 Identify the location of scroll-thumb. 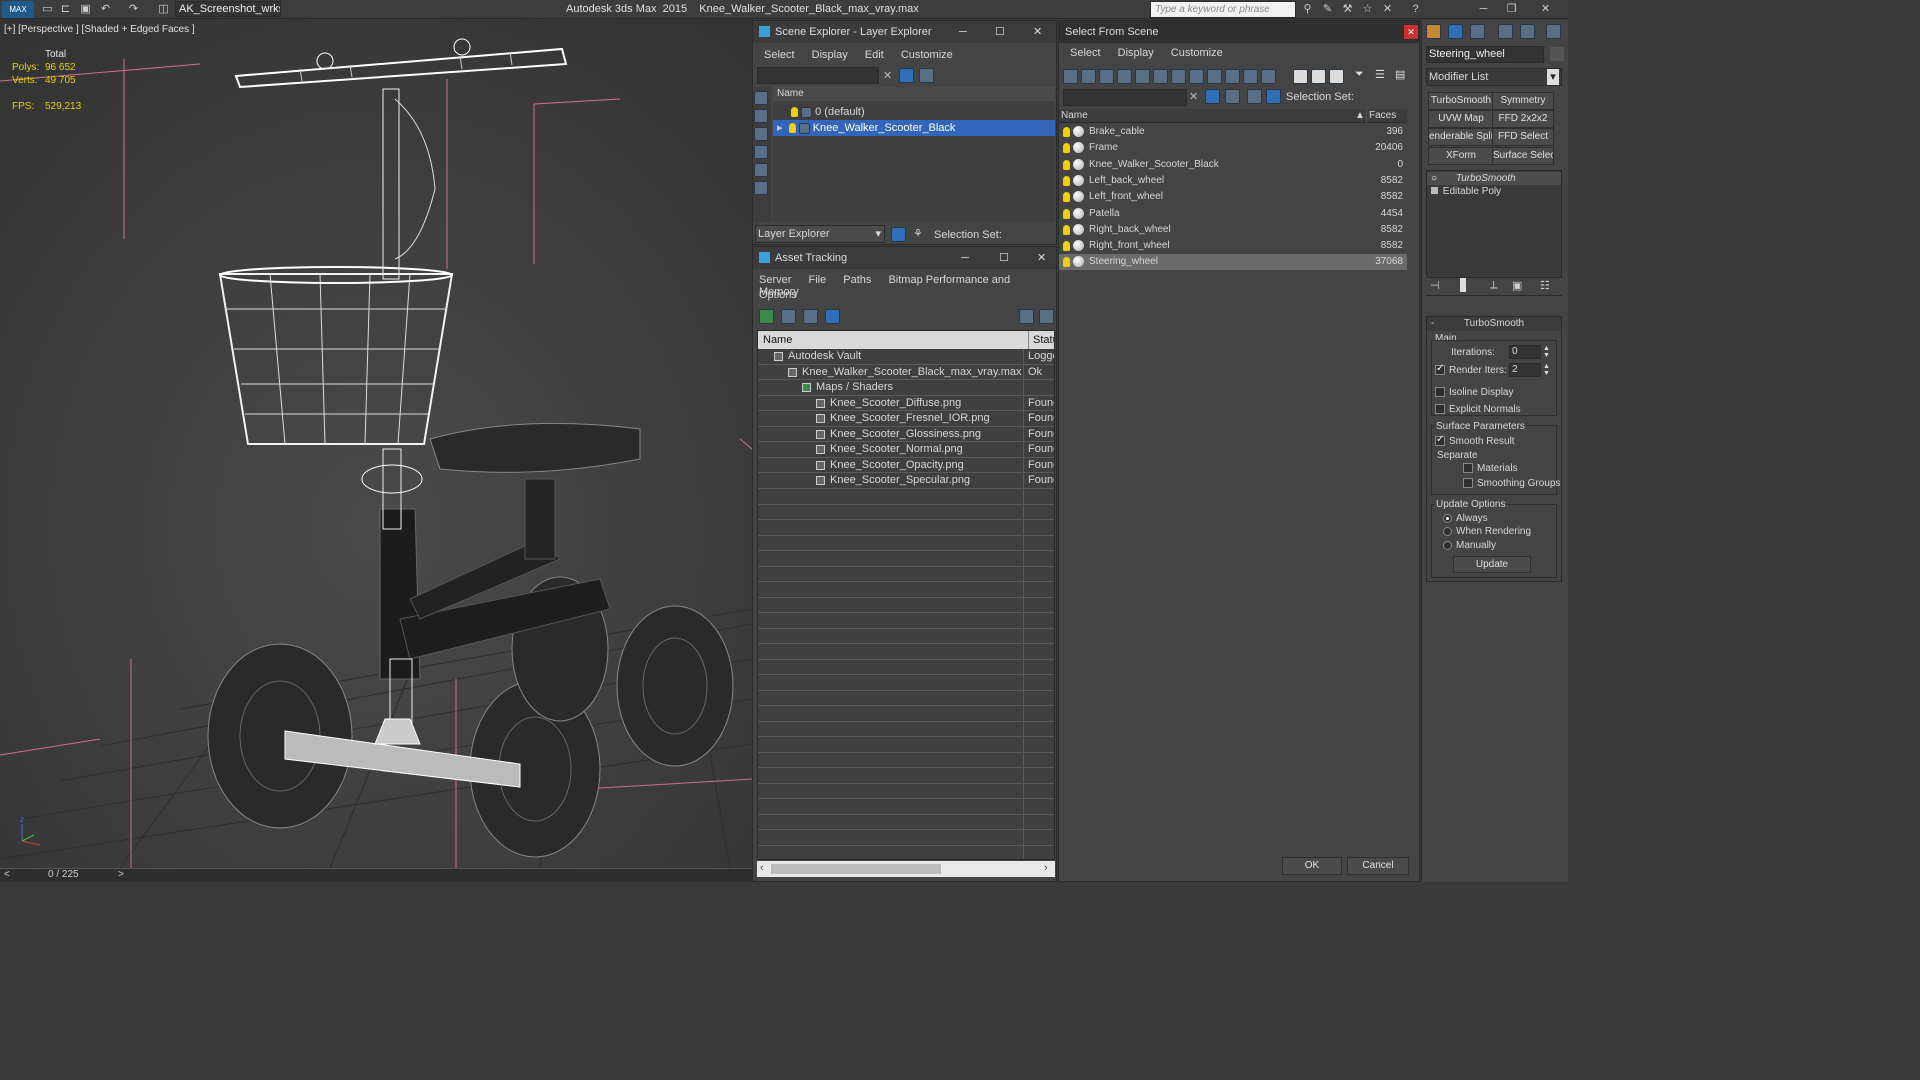
(856, 869).